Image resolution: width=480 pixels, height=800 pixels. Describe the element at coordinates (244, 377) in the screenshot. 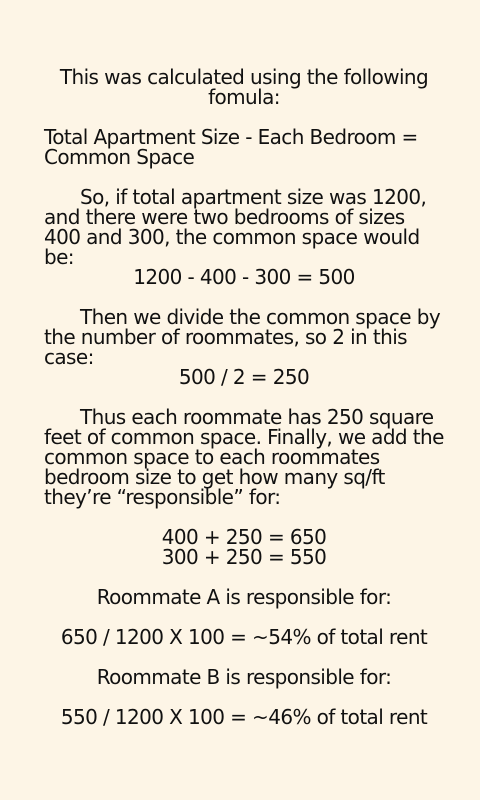

I see `divide-equation: 500 / 2 = 250` at that location.